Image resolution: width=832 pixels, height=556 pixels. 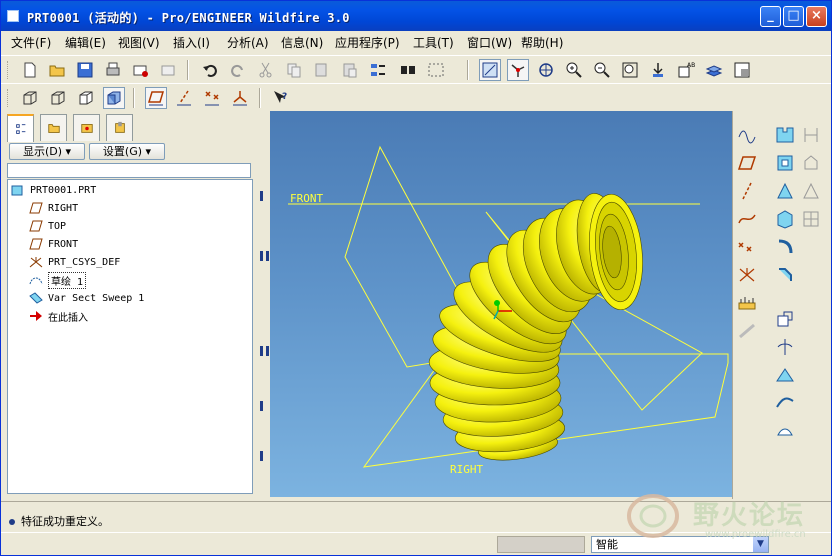 I want to click on select-box-icon, so click(x=436, y=70).